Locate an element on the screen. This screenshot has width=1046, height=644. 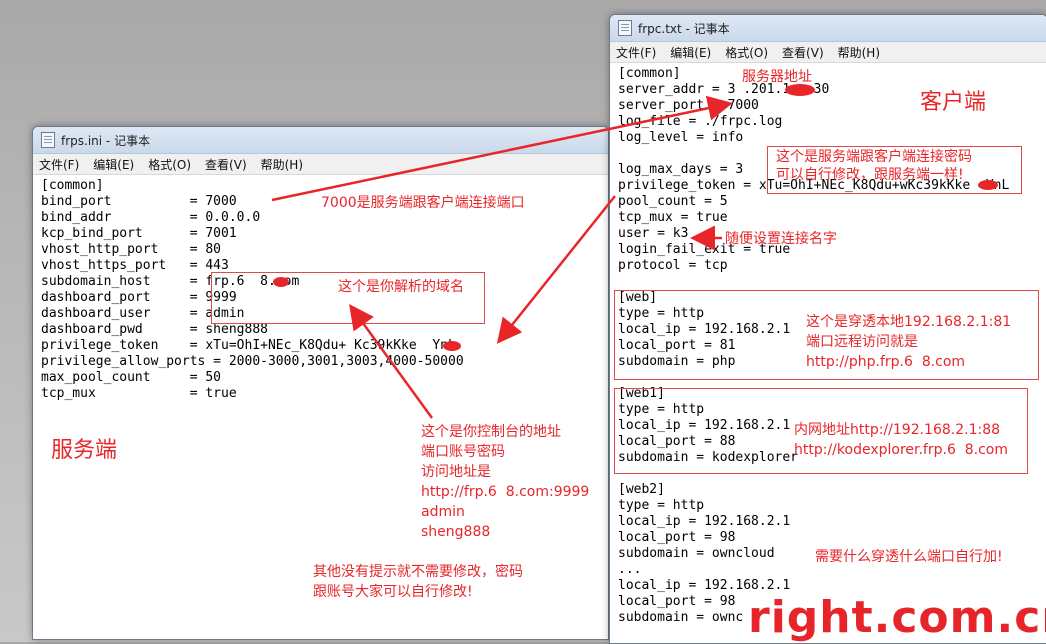
client-line: local_ip = 192.168.2.1 is located at coordinates (704, 521).